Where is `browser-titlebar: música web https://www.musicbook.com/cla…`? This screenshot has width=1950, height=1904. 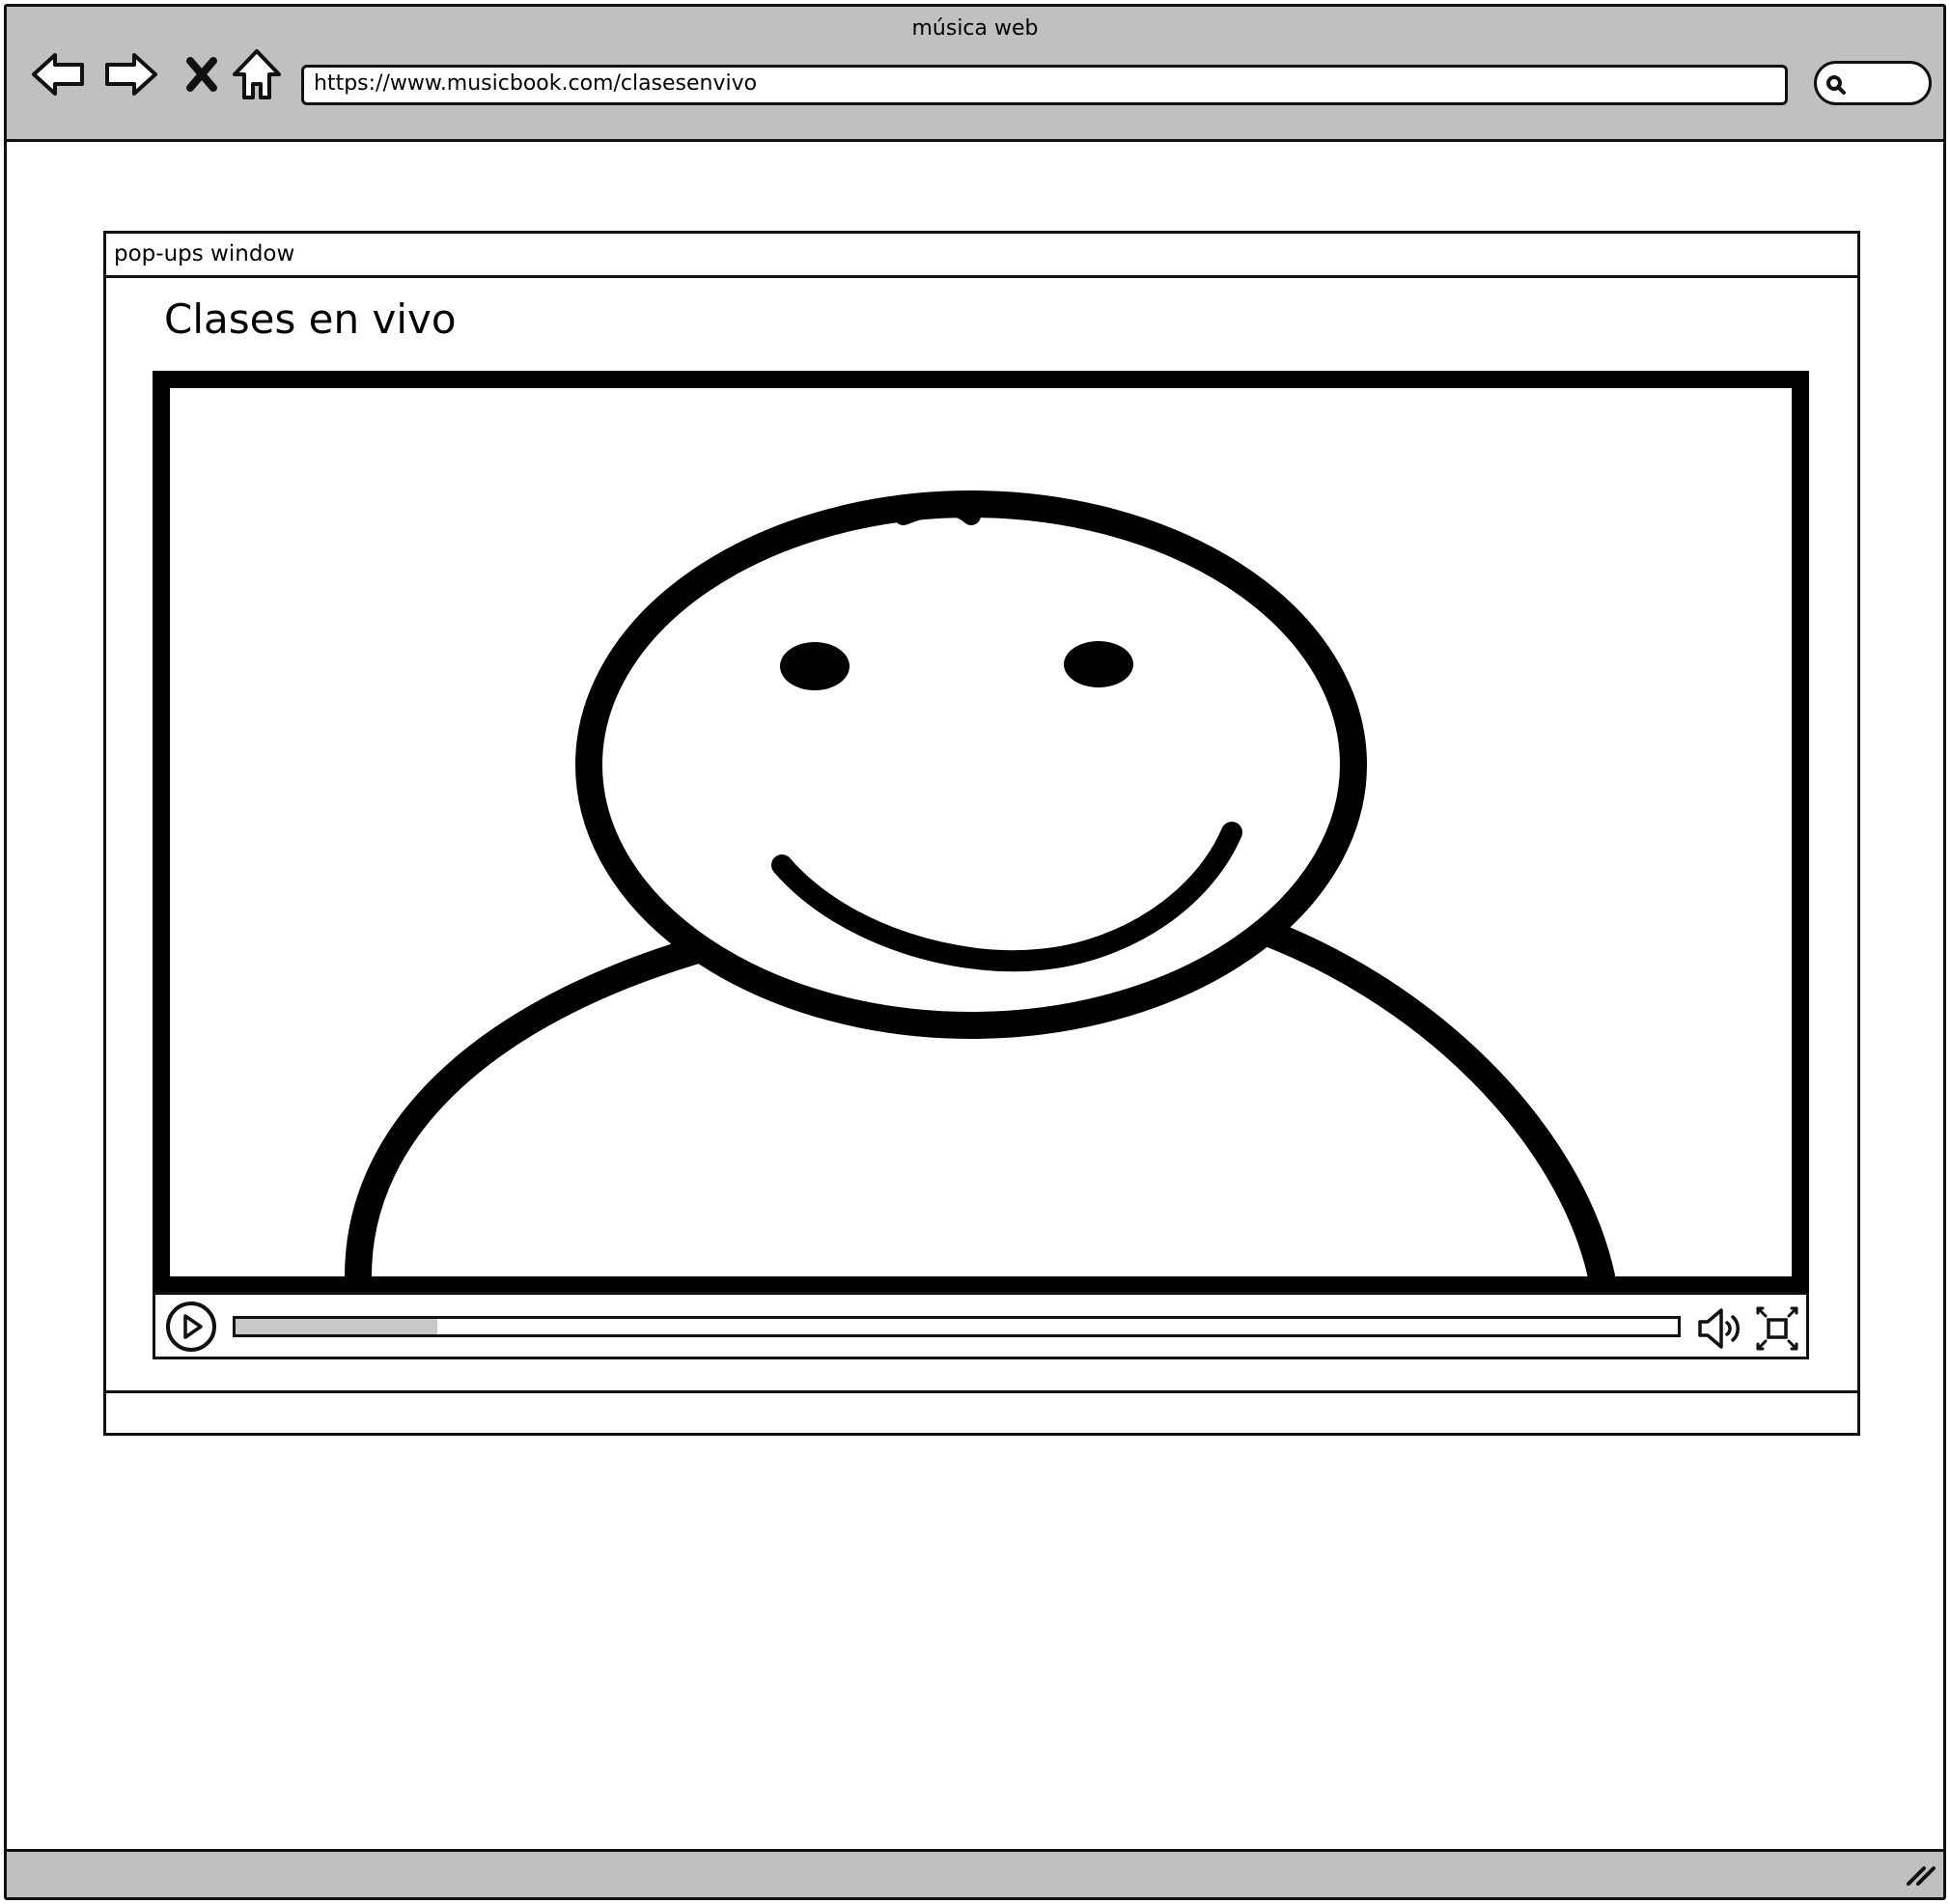
browser-titlebar: música web https://www.musicbook.com/cla… is located at coordinates (975, 75).